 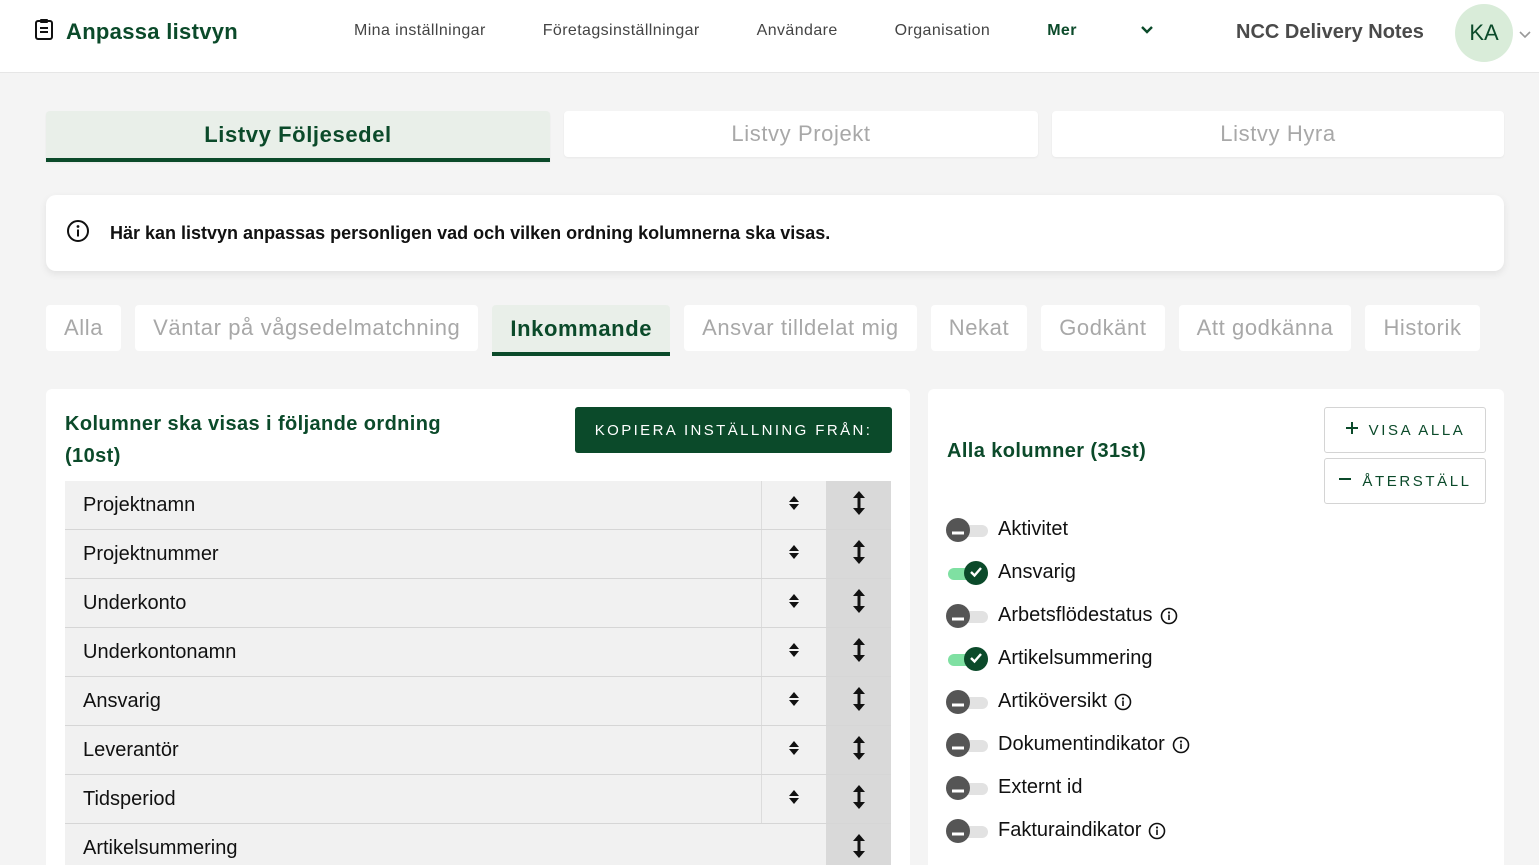 What do you see at coordinates (943, 31) in the screenshot?
I see `nav-organisation: Organisation` at bounding box center [943, 31].